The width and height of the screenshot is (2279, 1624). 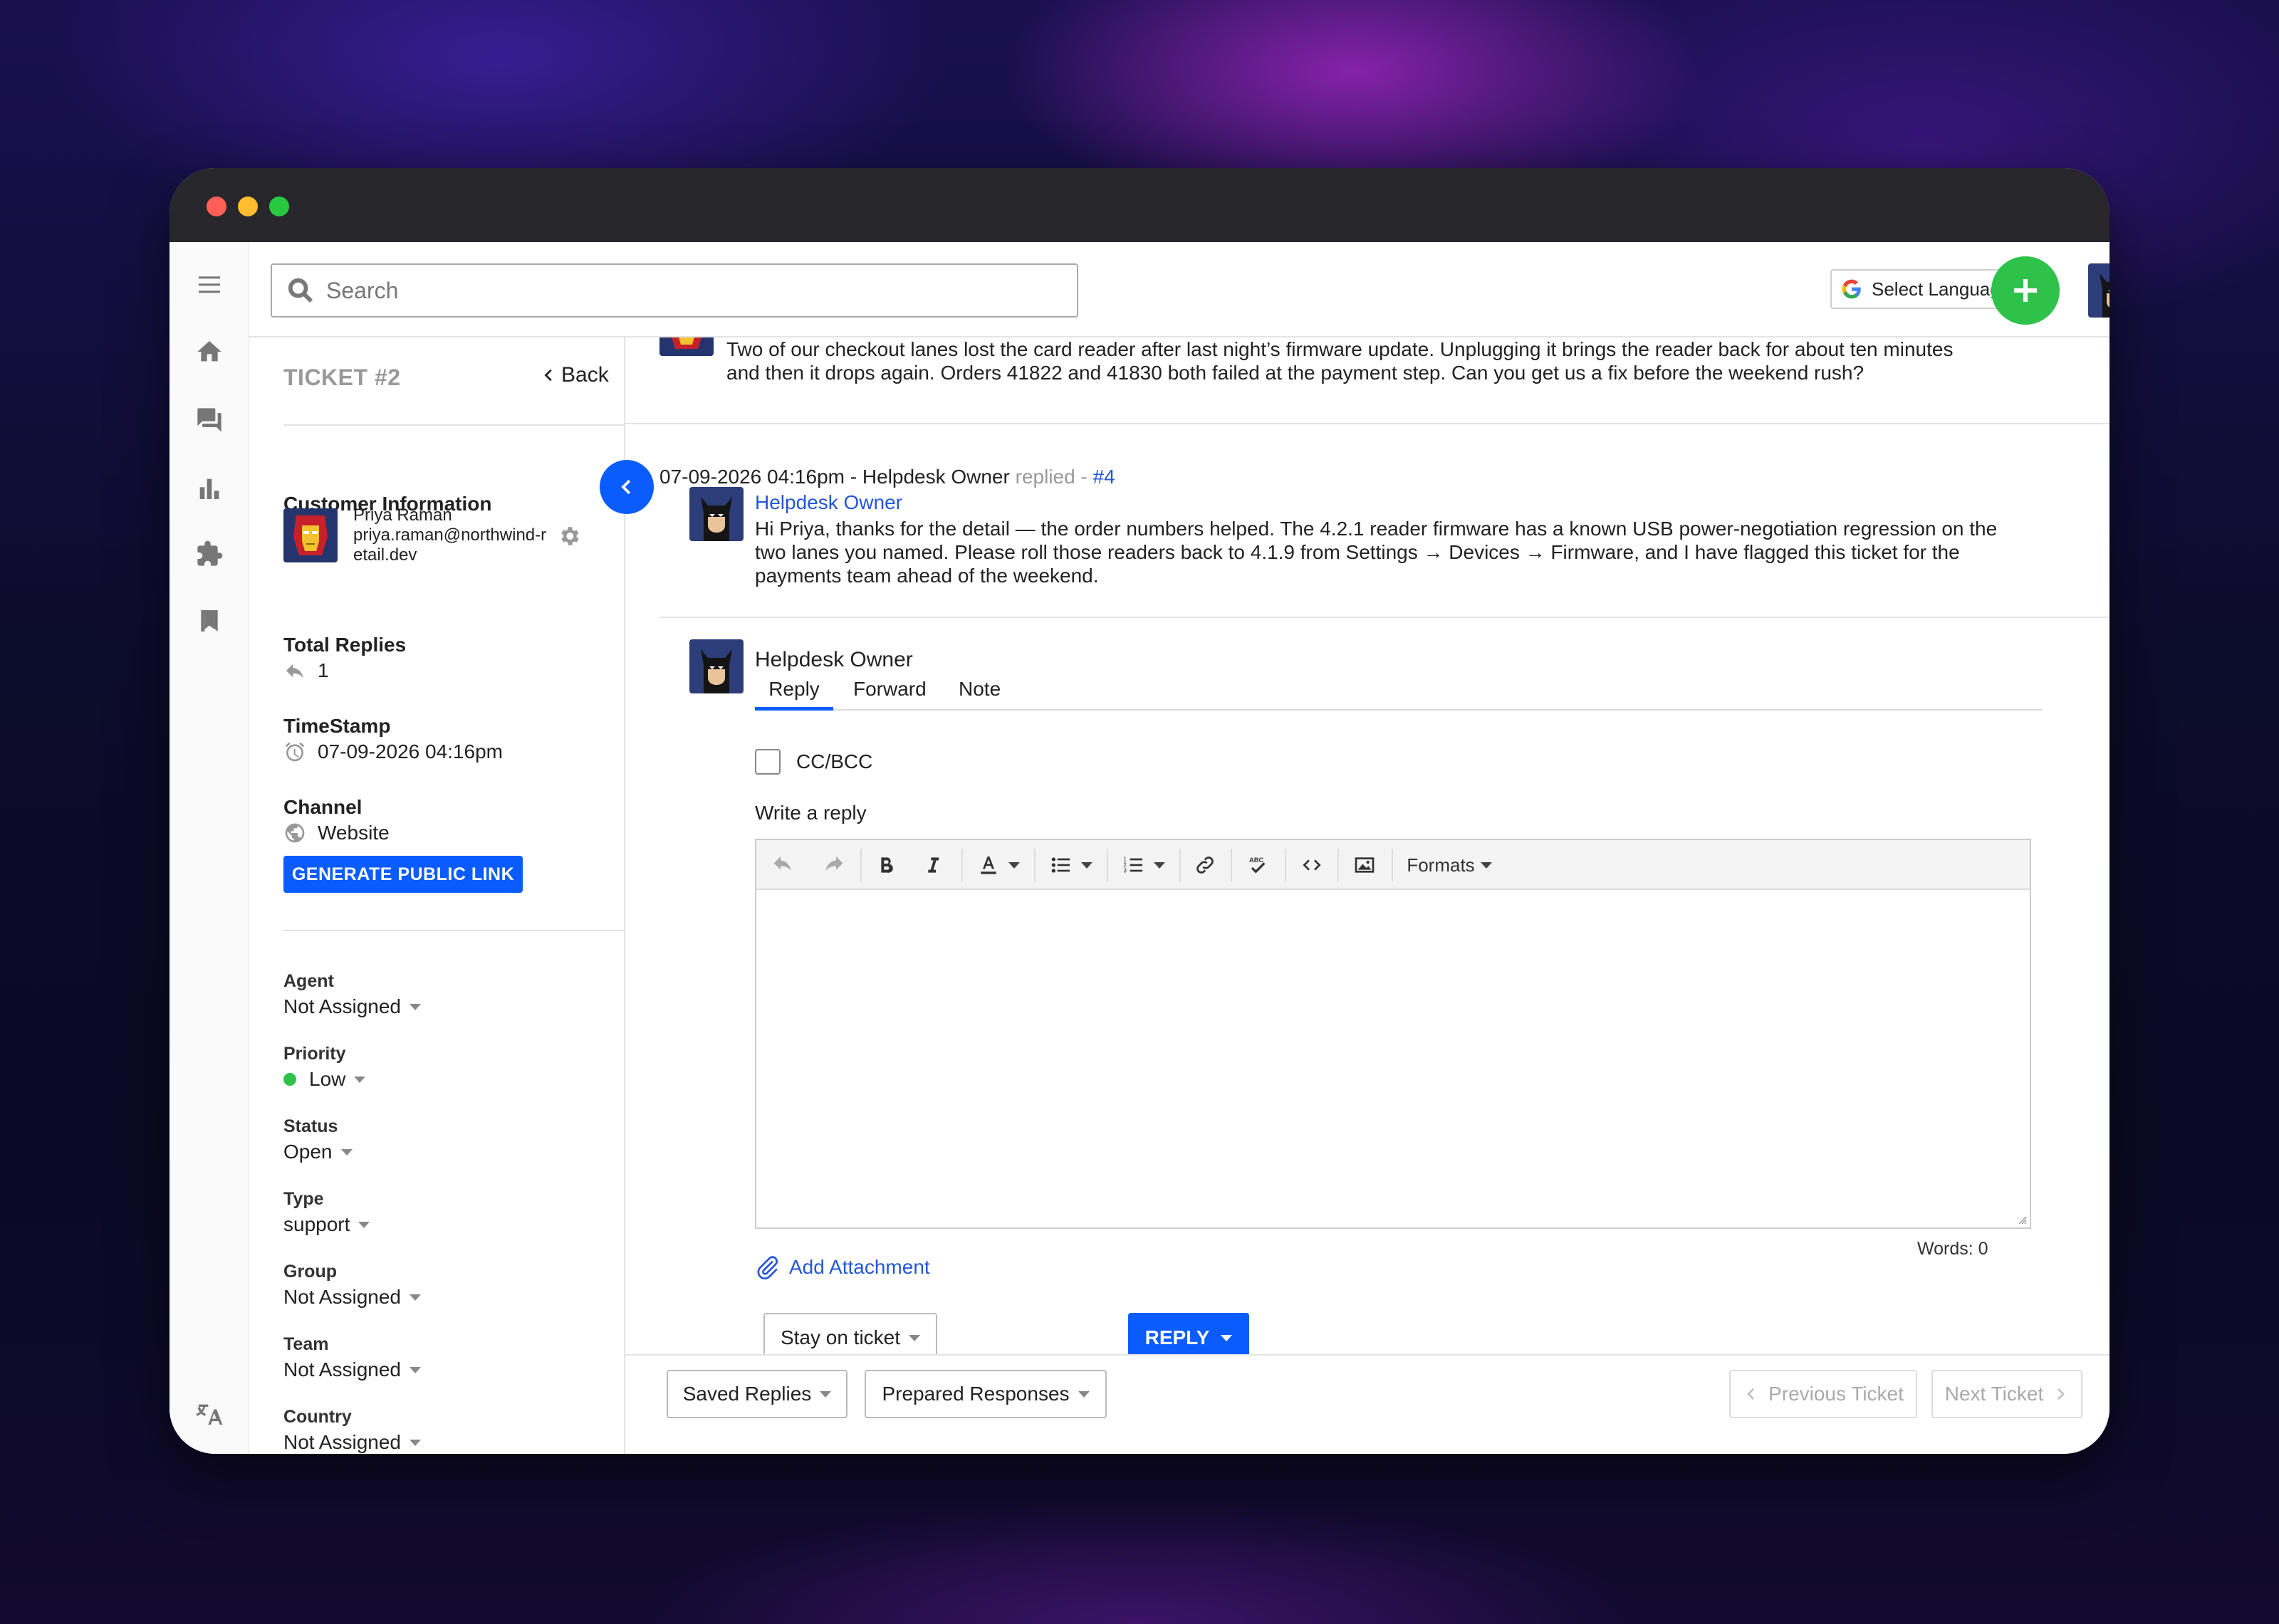 What do you see at coordinates (318, 1152) in the screenshot?
I see `status-dropdown: Open` at bounding box center [318, 1152].